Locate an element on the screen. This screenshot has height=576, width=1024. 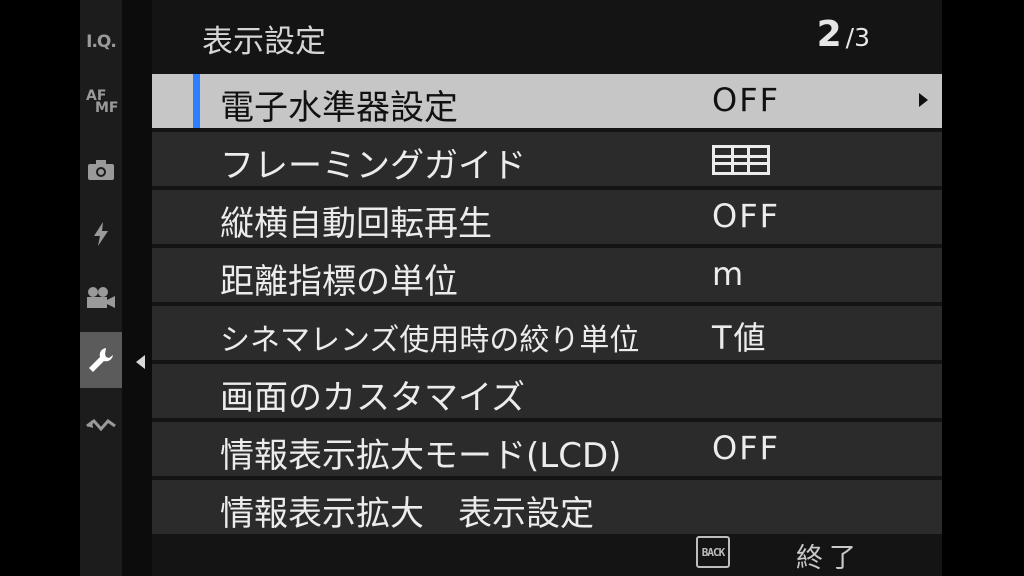
panel-footer: BACK 終了 is located at coordinates (547, 553).